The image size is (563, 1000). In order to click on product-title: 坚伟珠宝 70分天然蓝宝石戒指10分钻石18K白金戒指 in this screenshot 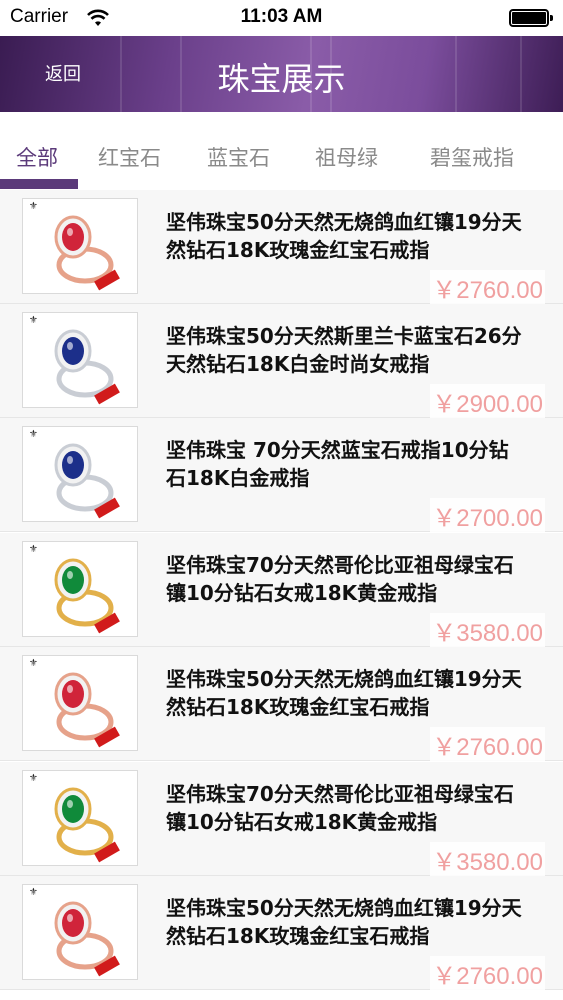, I will do `click(337, 464)`.